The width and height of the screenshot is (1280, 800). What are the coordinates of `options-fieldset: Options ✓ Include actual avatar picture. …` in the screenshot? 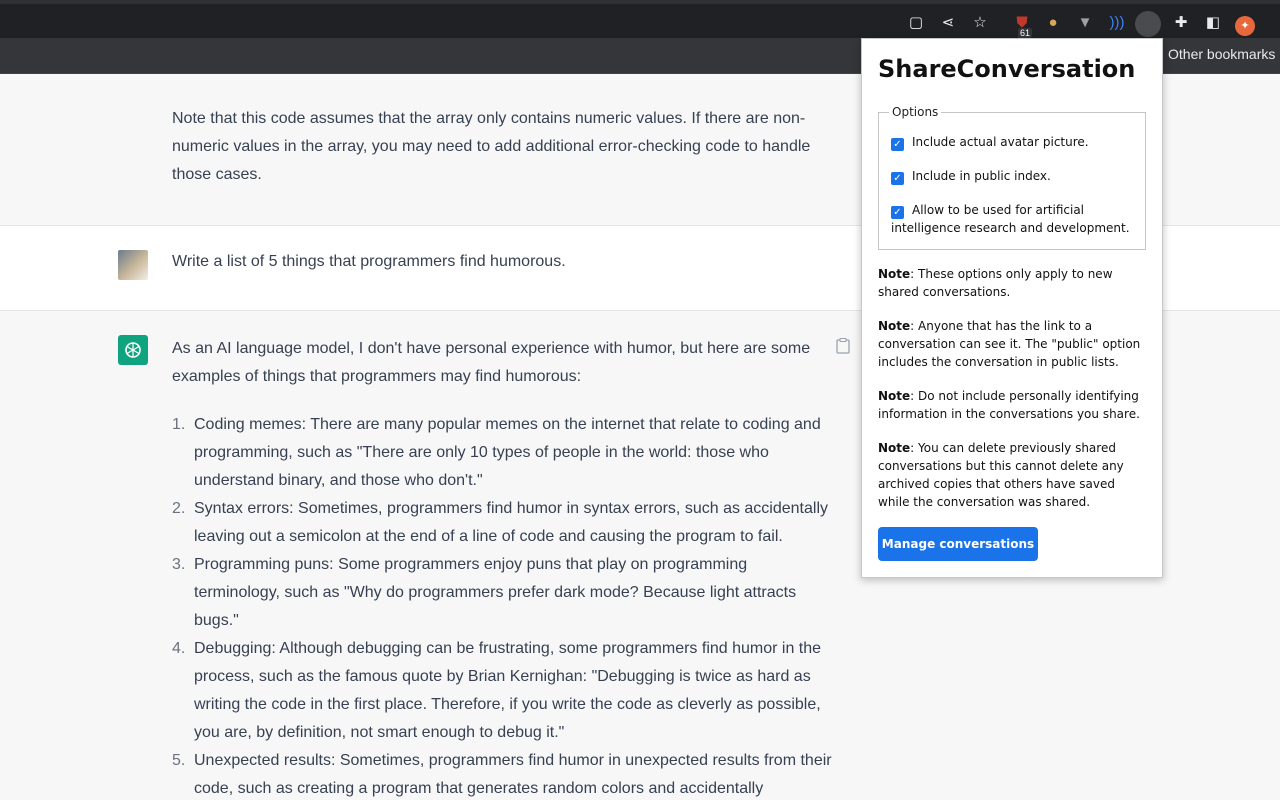 It's located at (1012, 177).